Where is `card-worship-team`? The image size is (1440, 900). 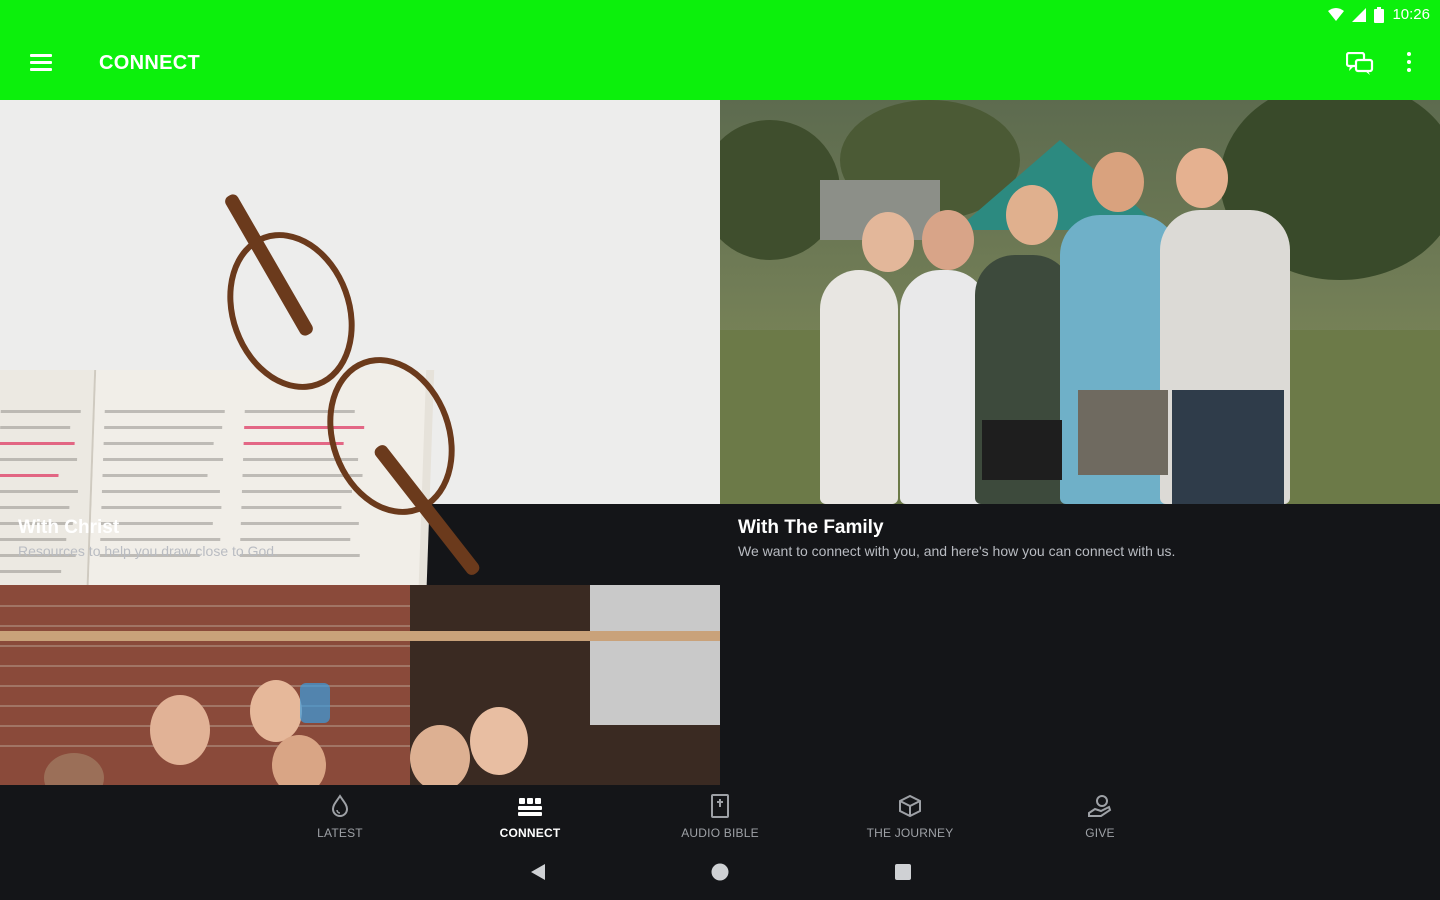
card-worship-team is located at coordinates (360, 685).